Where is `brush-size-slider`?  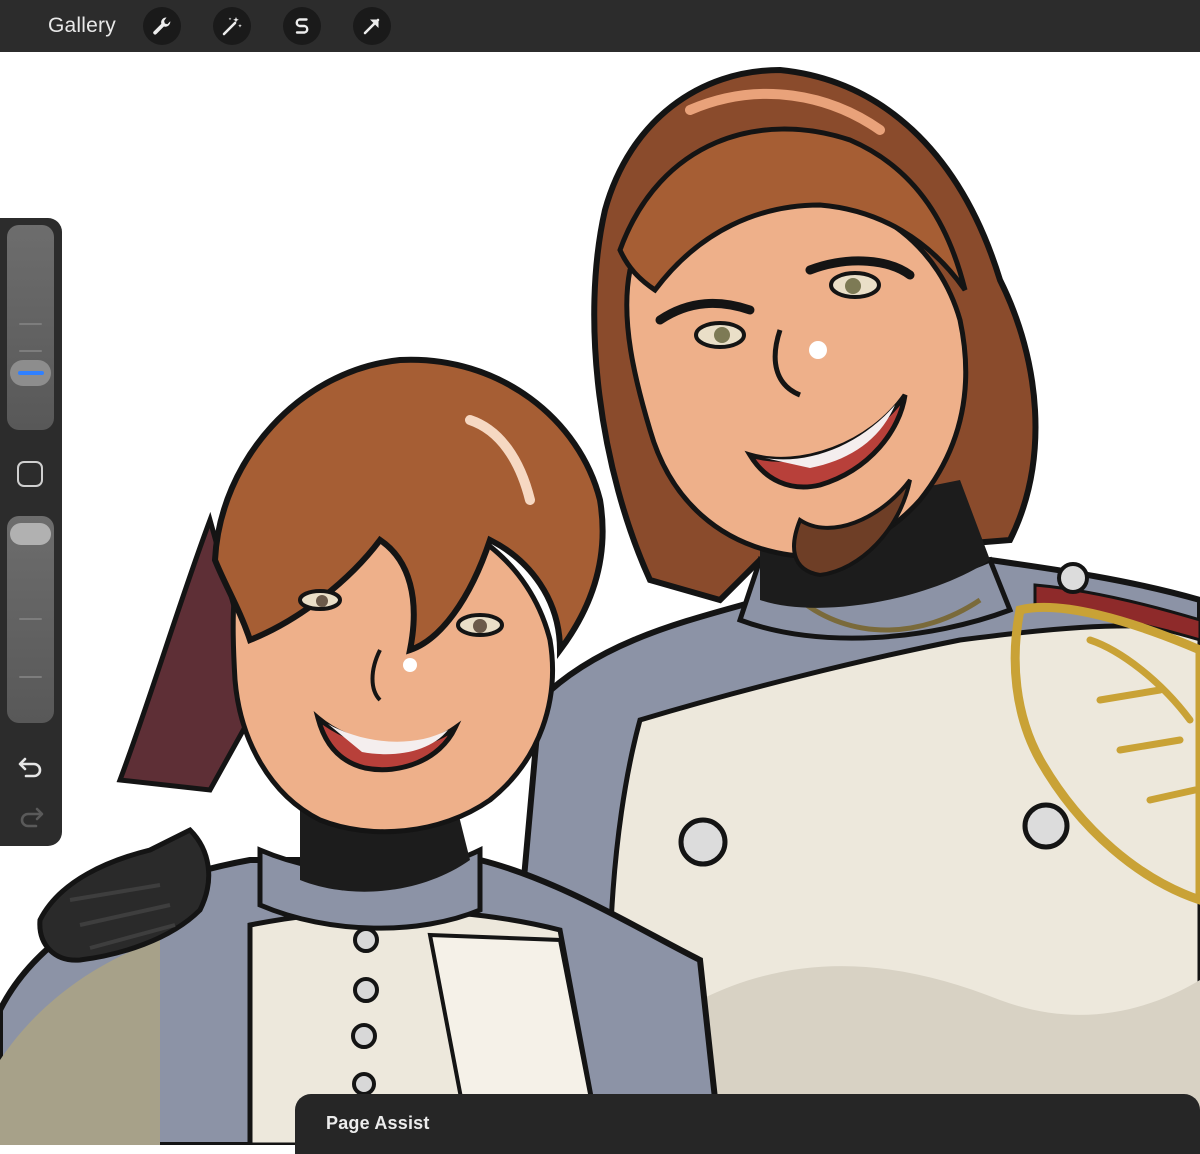
brush-size-slider is located at coordinates (30, 327).